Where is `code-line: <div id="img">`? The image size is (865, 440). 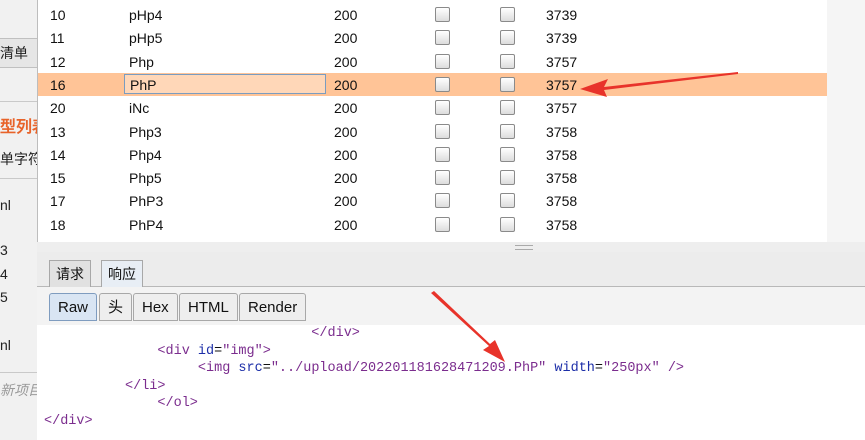 code-line: <div id="img"> is located at coordinates (213, 351).